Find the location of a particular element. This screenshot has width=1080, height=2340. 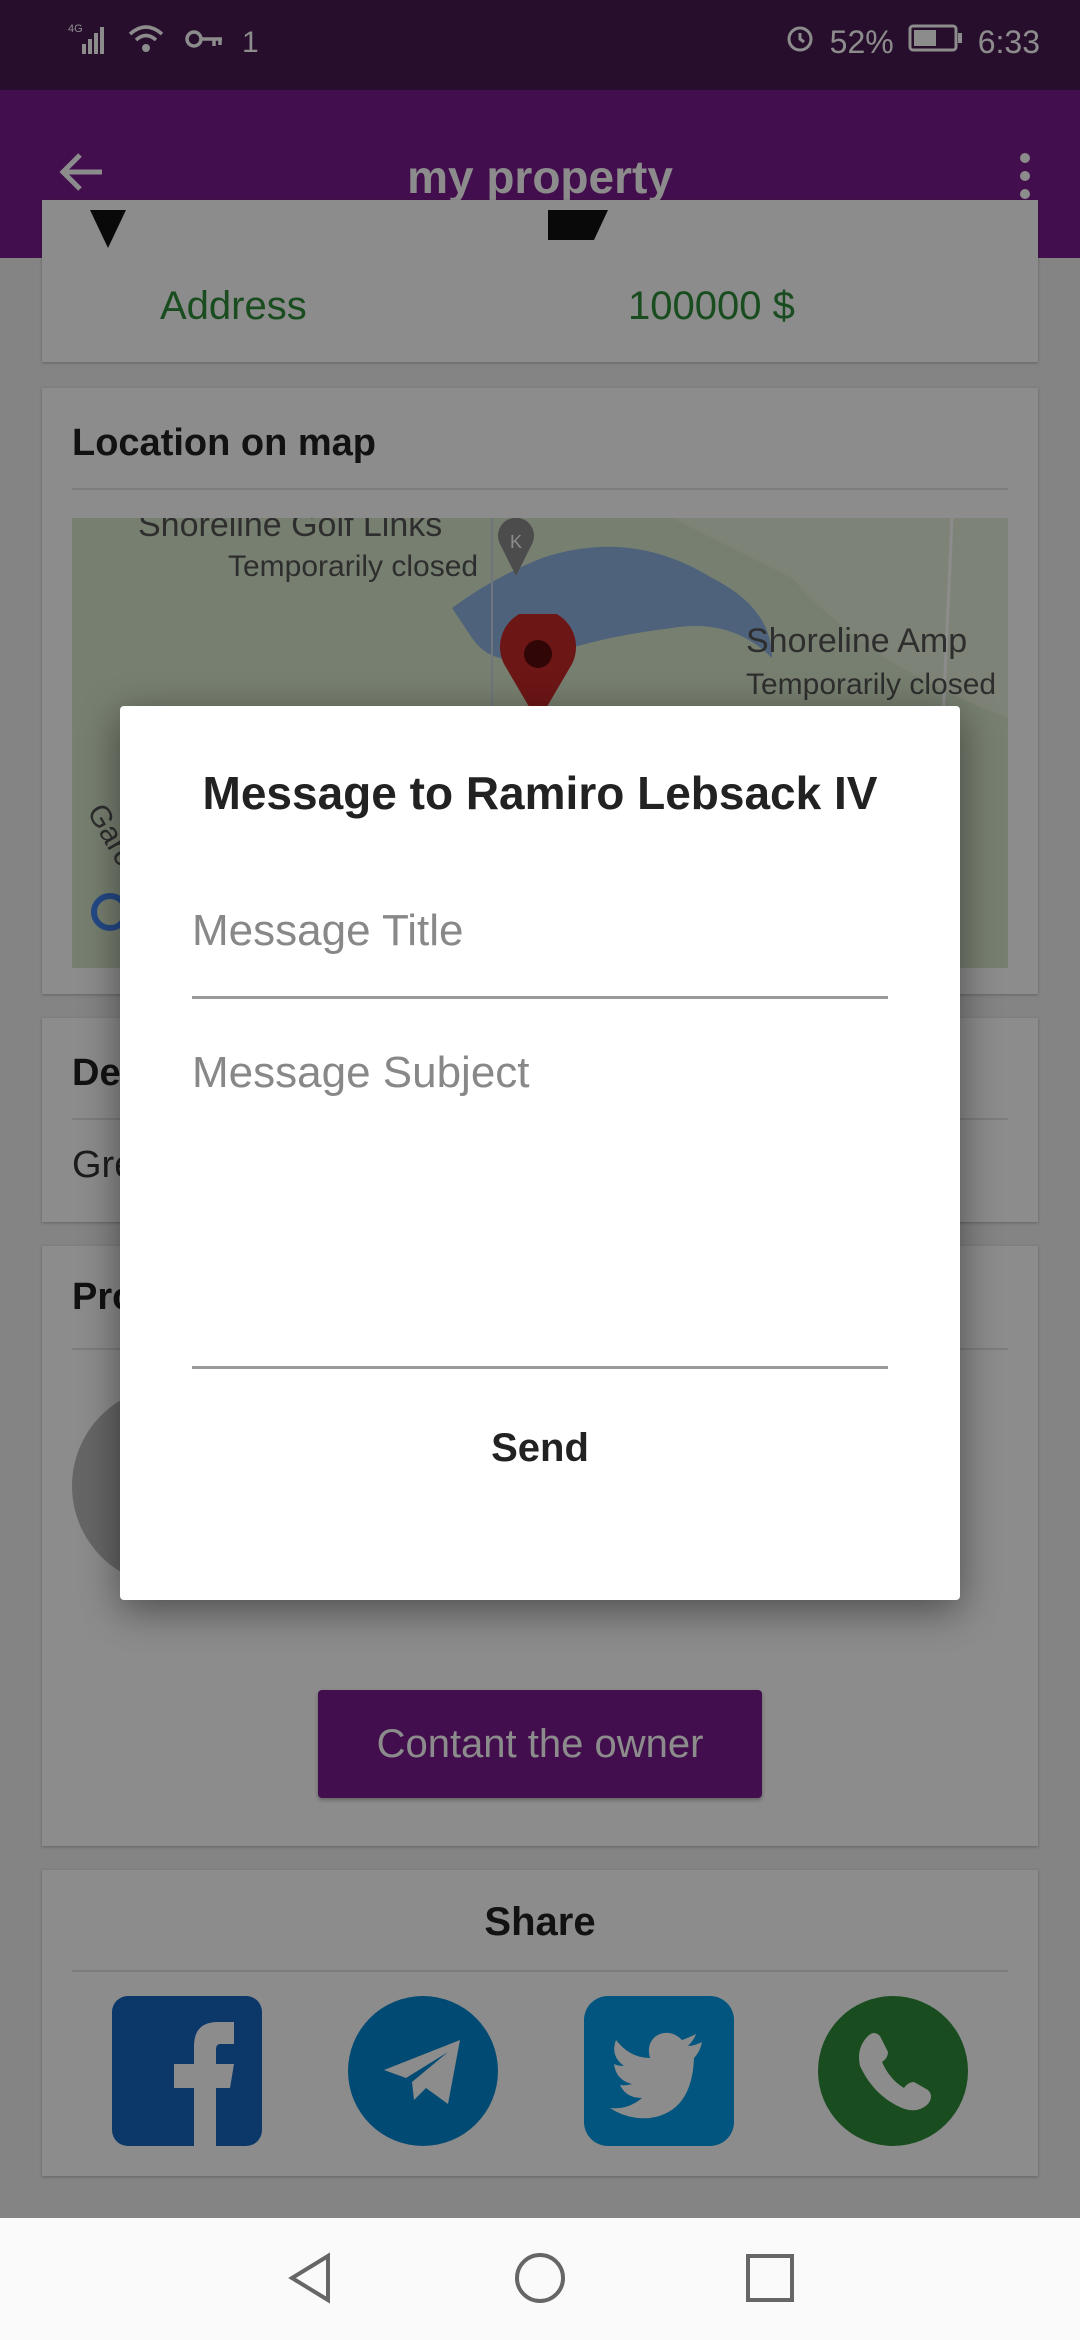

navigation-bar is located at coordinates (540, 2279).